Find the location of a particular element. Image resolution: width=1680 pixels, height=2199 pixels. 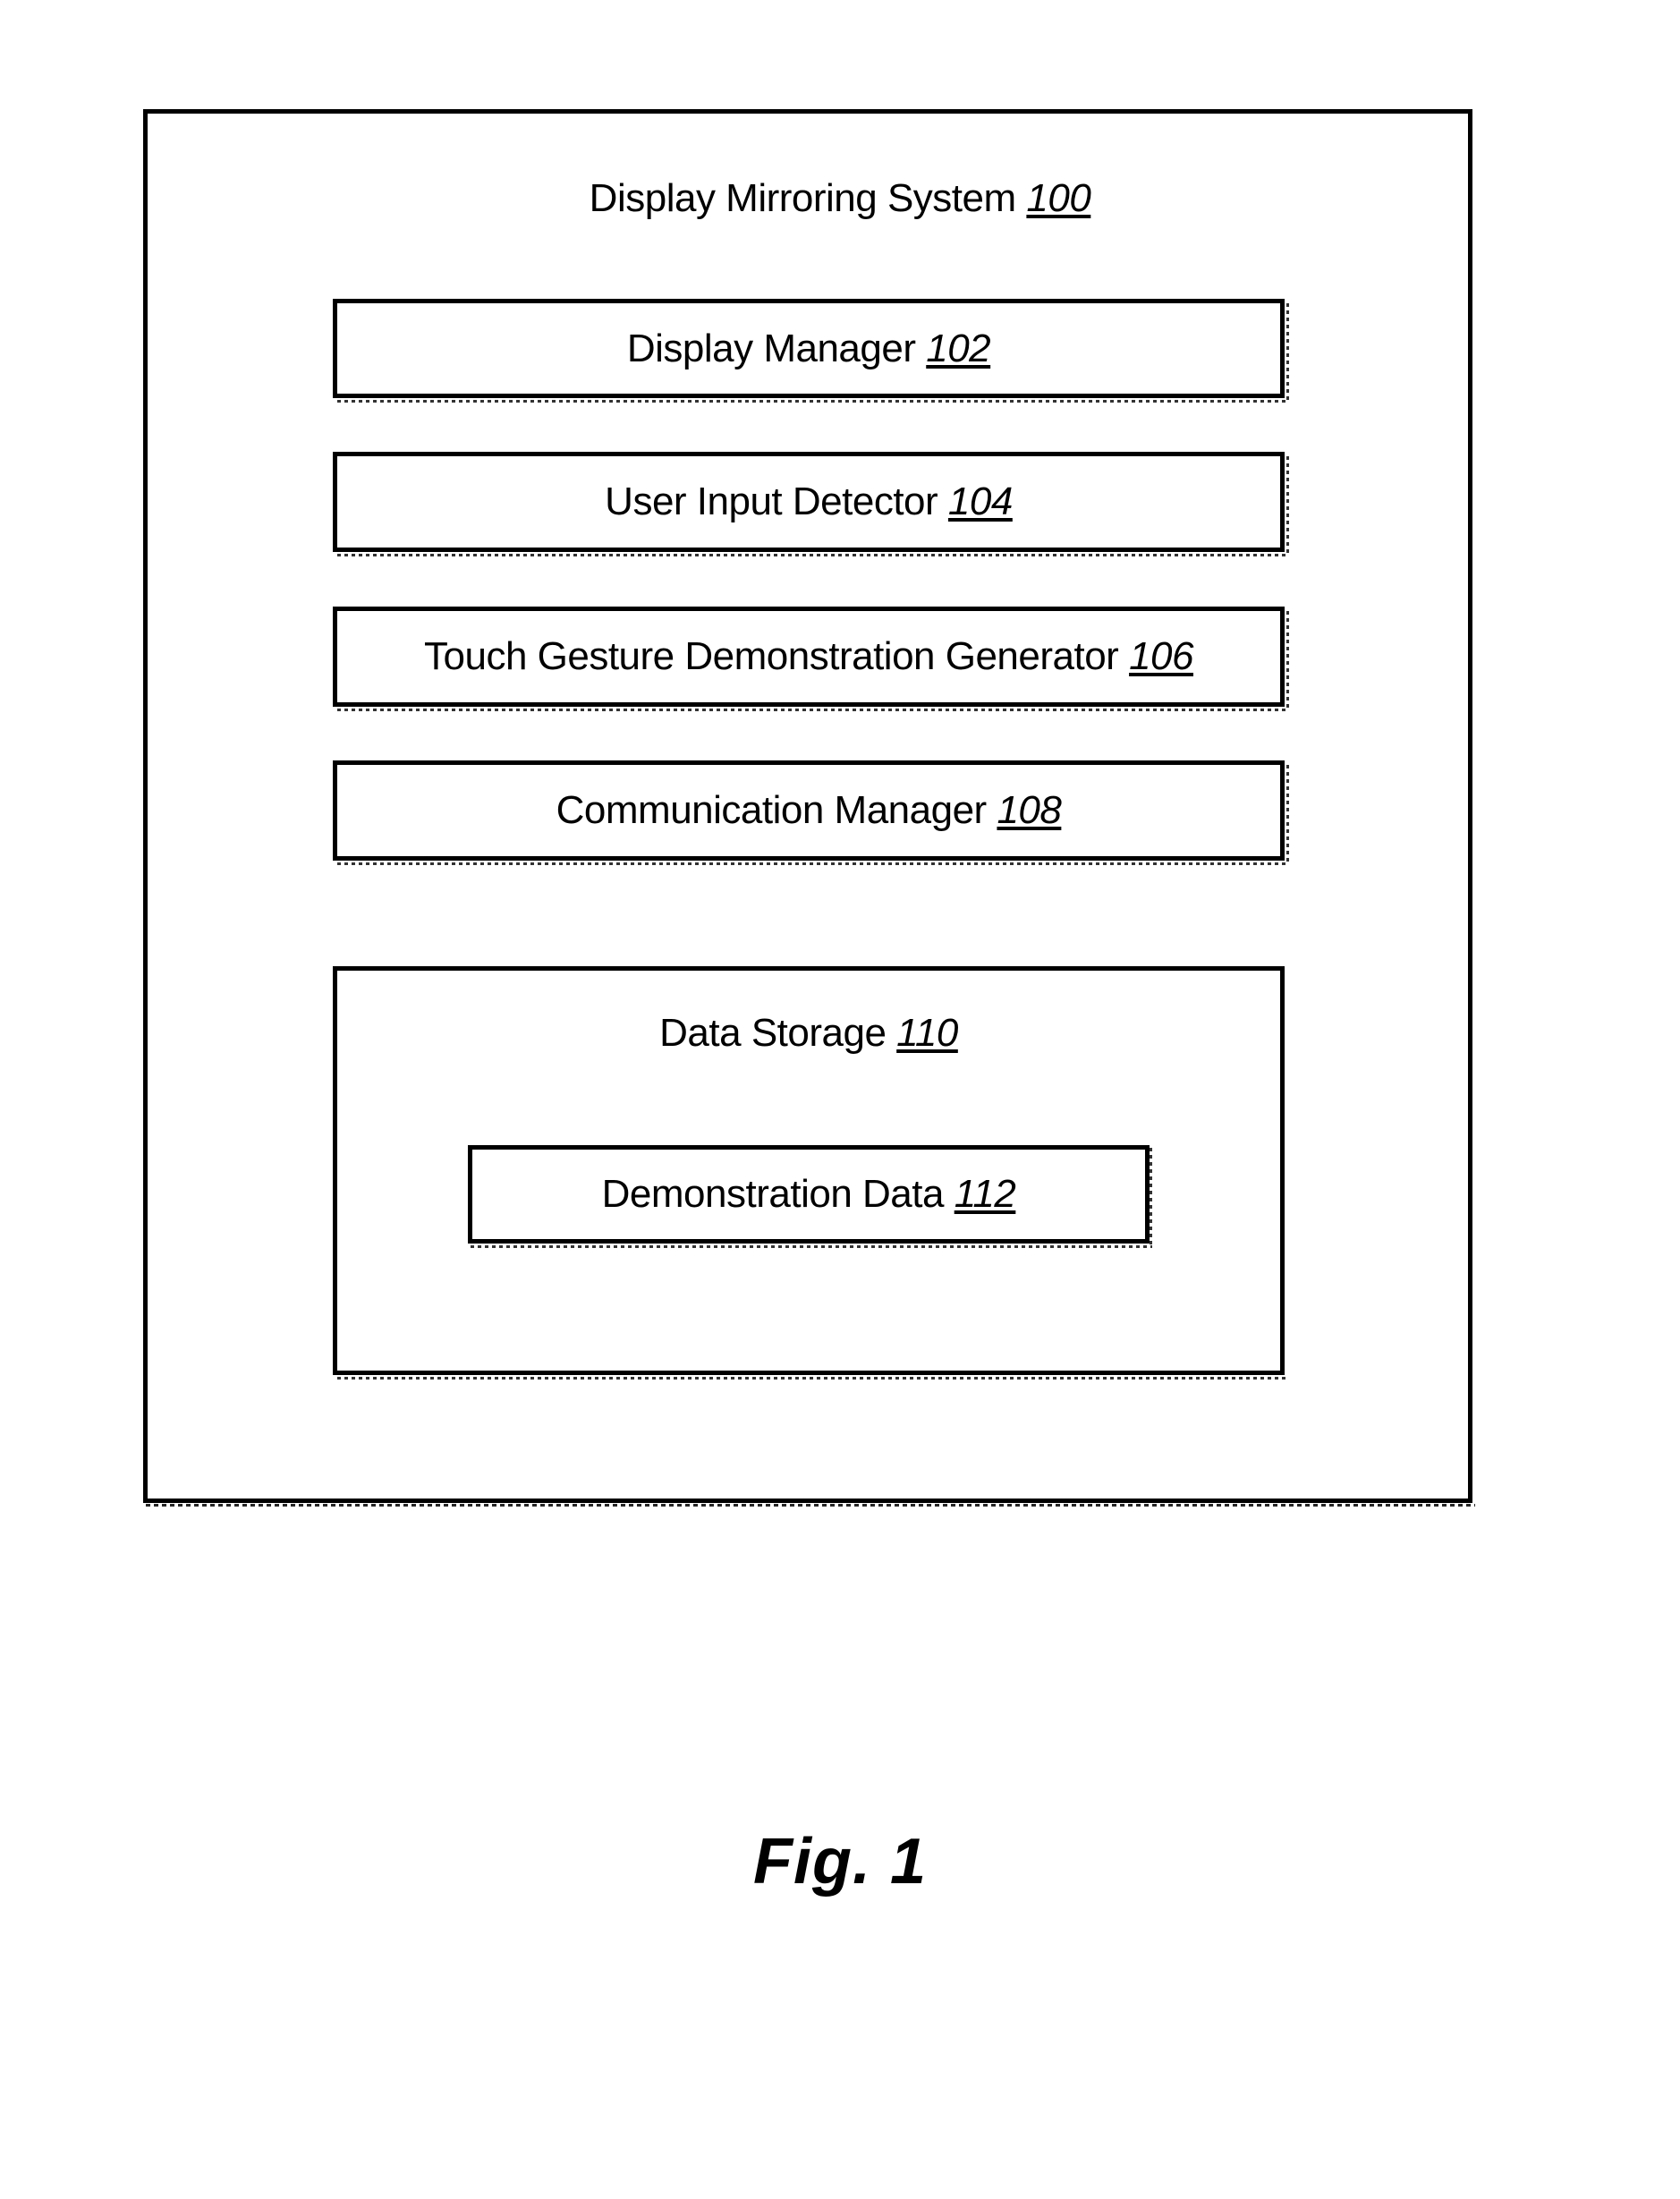

user-input-detector-box-shadow is located at coordinates (813, 555).